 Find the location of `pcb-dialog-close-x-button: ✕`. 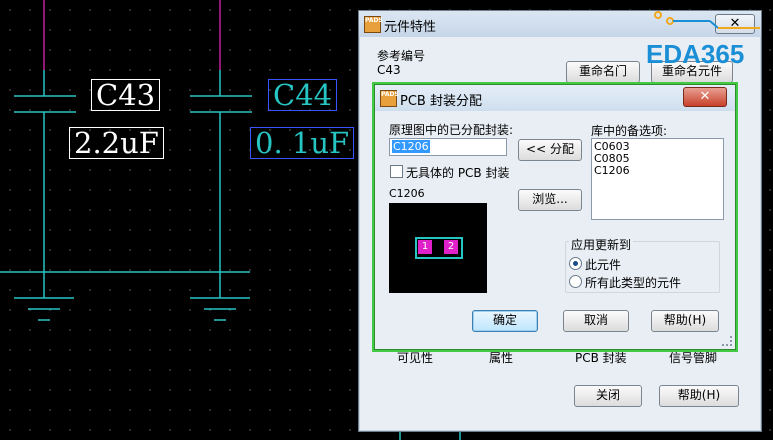

pcb-dialog-close-x-button: ✕ is located at coordinates (705, 97).